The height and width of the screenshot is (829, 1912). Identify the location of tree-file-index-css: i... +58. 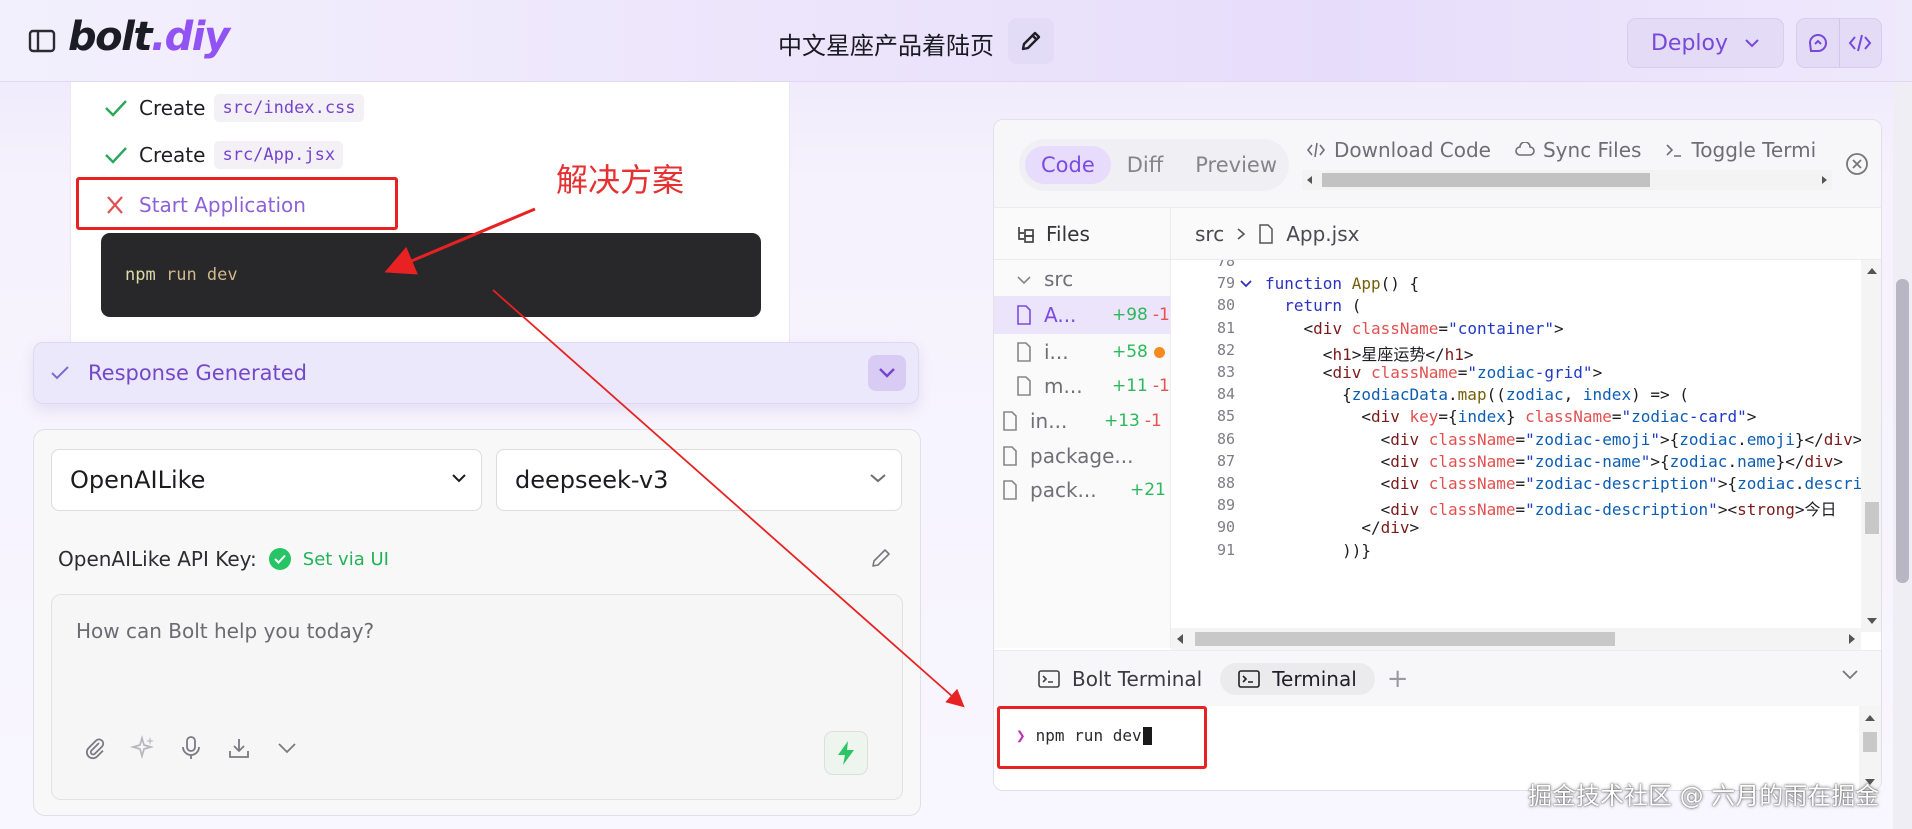
(1082, 352).